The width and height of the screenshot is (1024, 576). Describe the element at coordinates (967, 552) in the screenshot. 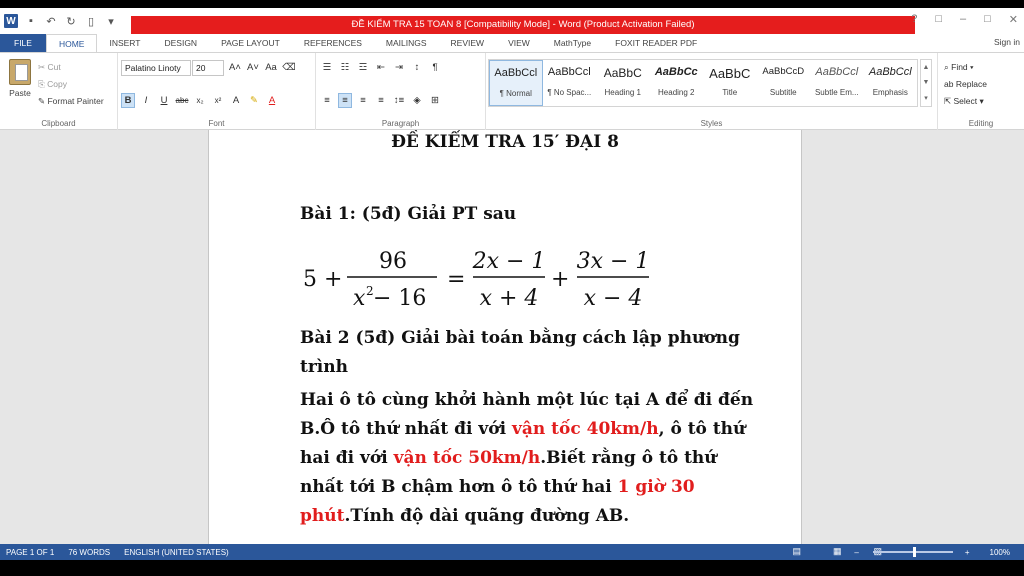

I see `zoom-in-icon: +` at that location.